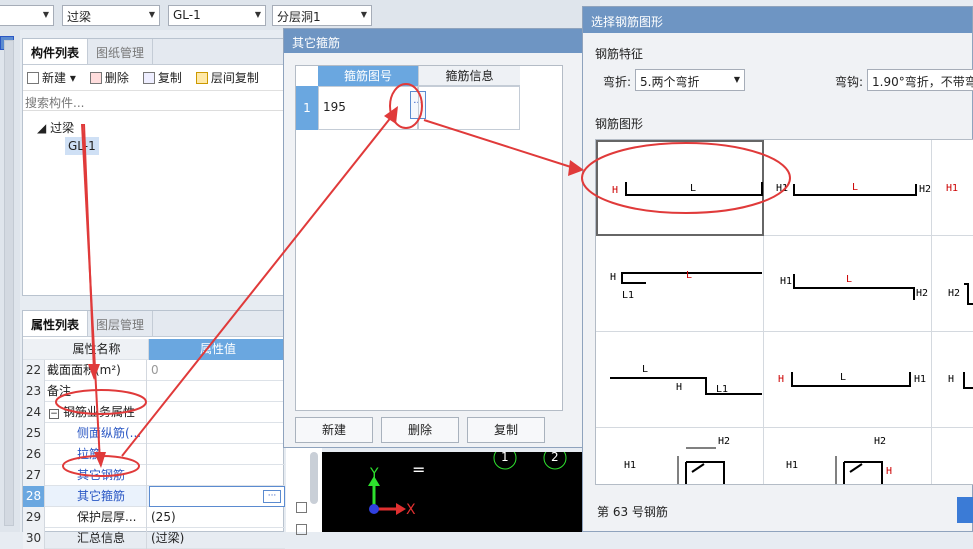 Image resolution: width=973 pixels, height=549 pixels. What do you see at coordinates (920, 80) in the screenshot?
I see `hook-select: 1.90°弯折，不带弯` at bounding box center [920, 80].